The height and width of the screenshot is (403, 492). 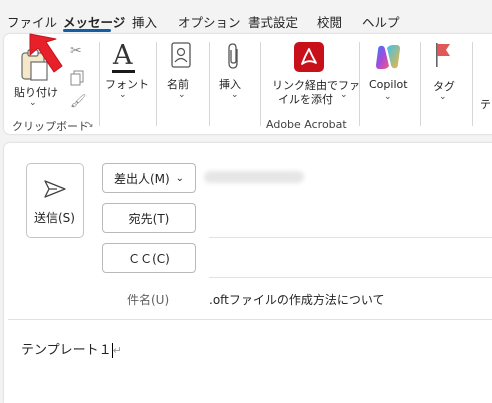 I want to click on format-painter-icon: 🖌, so click(x=78, y=101).